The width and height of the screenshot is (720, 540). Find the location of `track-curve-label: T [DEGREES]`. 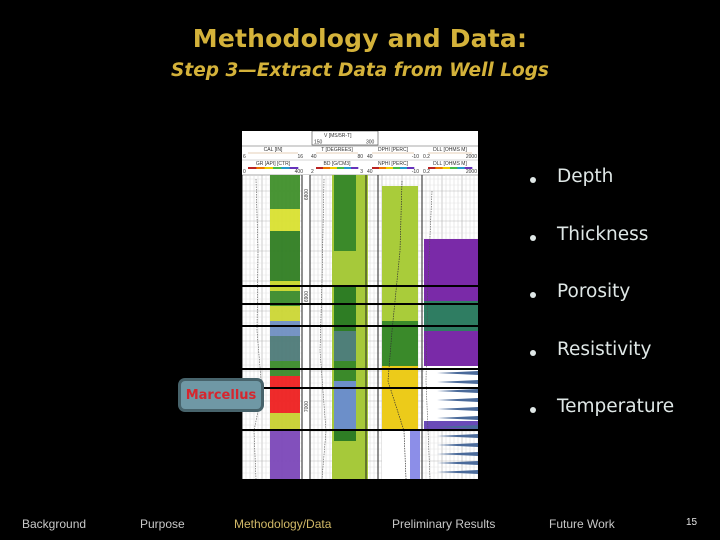

track-curve-label: T [DEGREES] is located at coordinates (337, 150).